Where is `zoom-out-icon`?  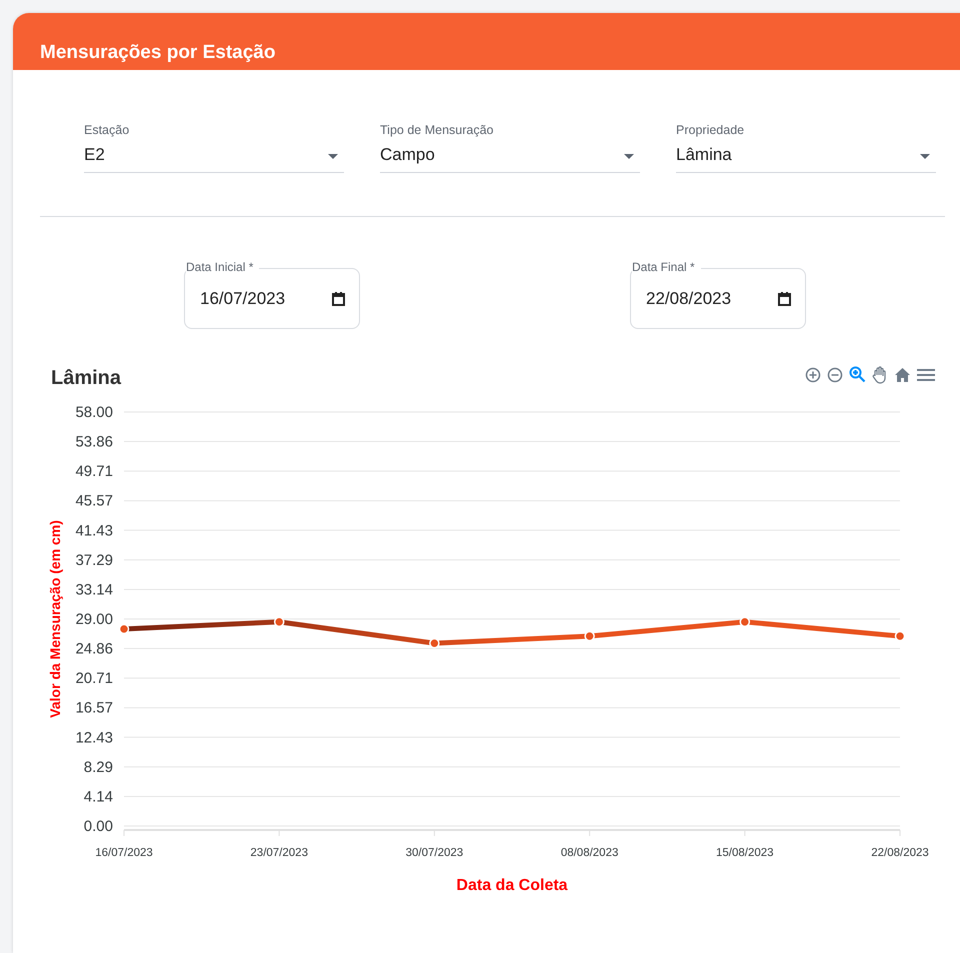 zoom-out-icon is located at coordinates (835, 374).